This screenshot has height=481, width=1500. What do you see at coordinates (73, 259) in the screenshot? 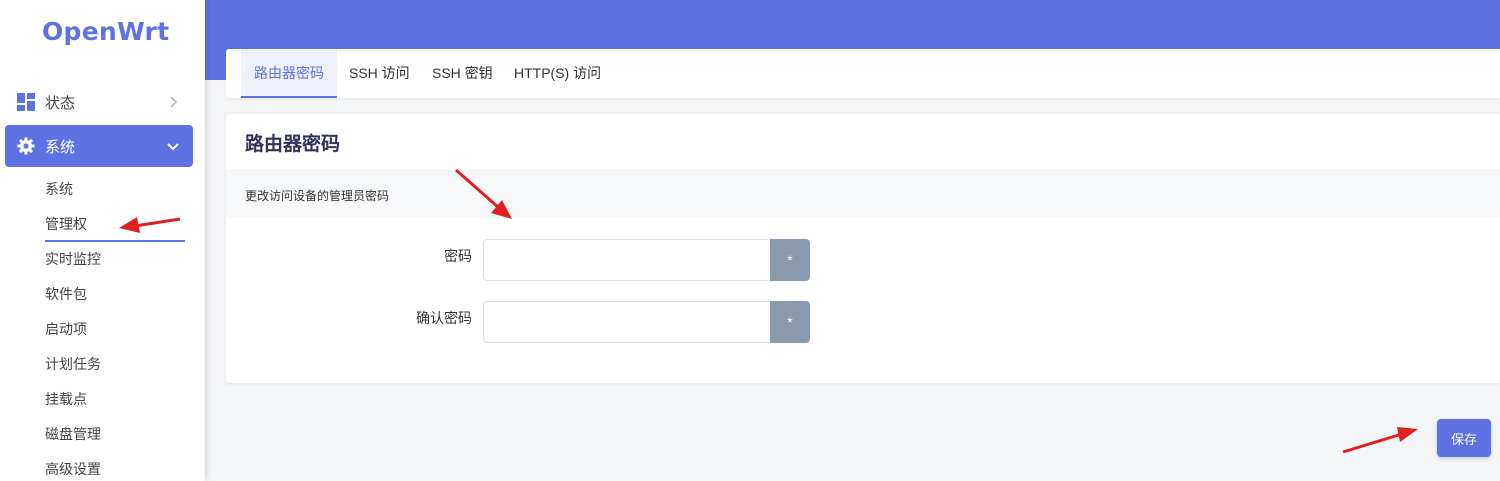
I see `sidebar-subitem-realtime-monitor: 实时监控` at bounding box center [73, 259].